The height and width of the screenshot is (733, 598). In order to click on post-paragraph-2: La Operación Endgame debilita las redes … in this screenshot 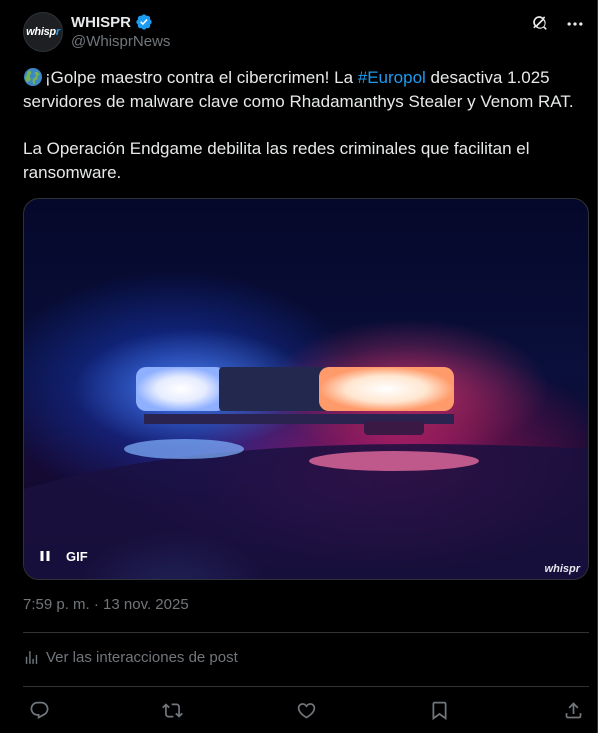, I will do `click(276, 160)`.